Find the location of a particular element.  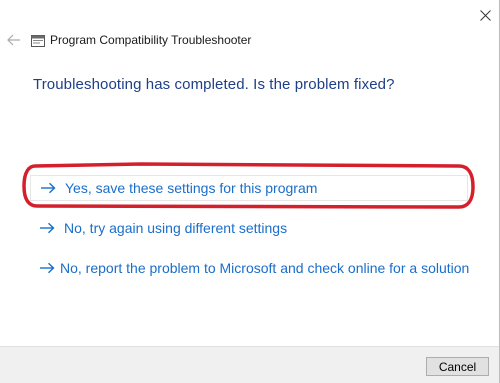

window-title: Program Compatibility Troubleshooter is located at coordinates (151, 40).